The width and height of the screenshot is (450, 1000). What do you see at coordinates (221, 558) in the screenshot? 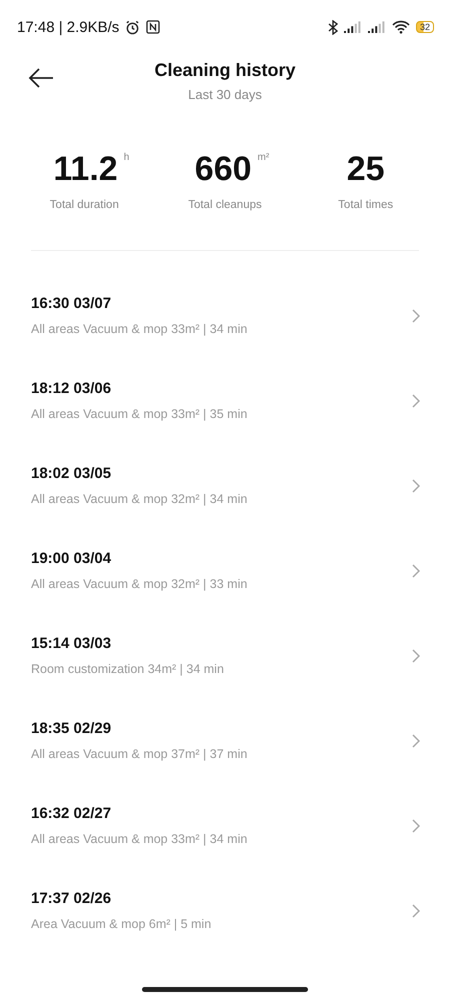
I see `record-title: 19:00 03/04` at bounding box center [221, 558].